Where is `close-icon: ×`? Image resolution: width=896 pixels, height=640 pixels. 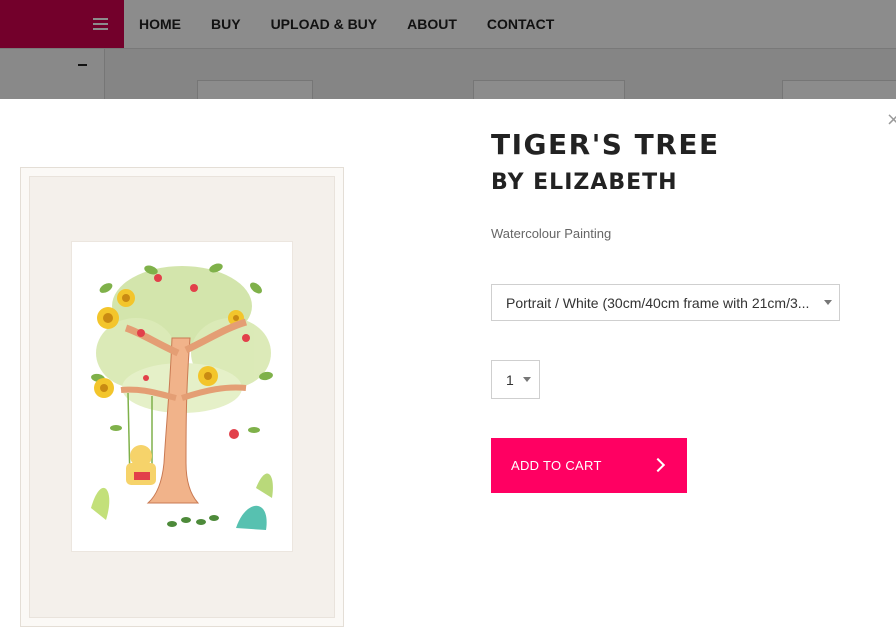
close-icon: × is located at coordinates (891, 120).